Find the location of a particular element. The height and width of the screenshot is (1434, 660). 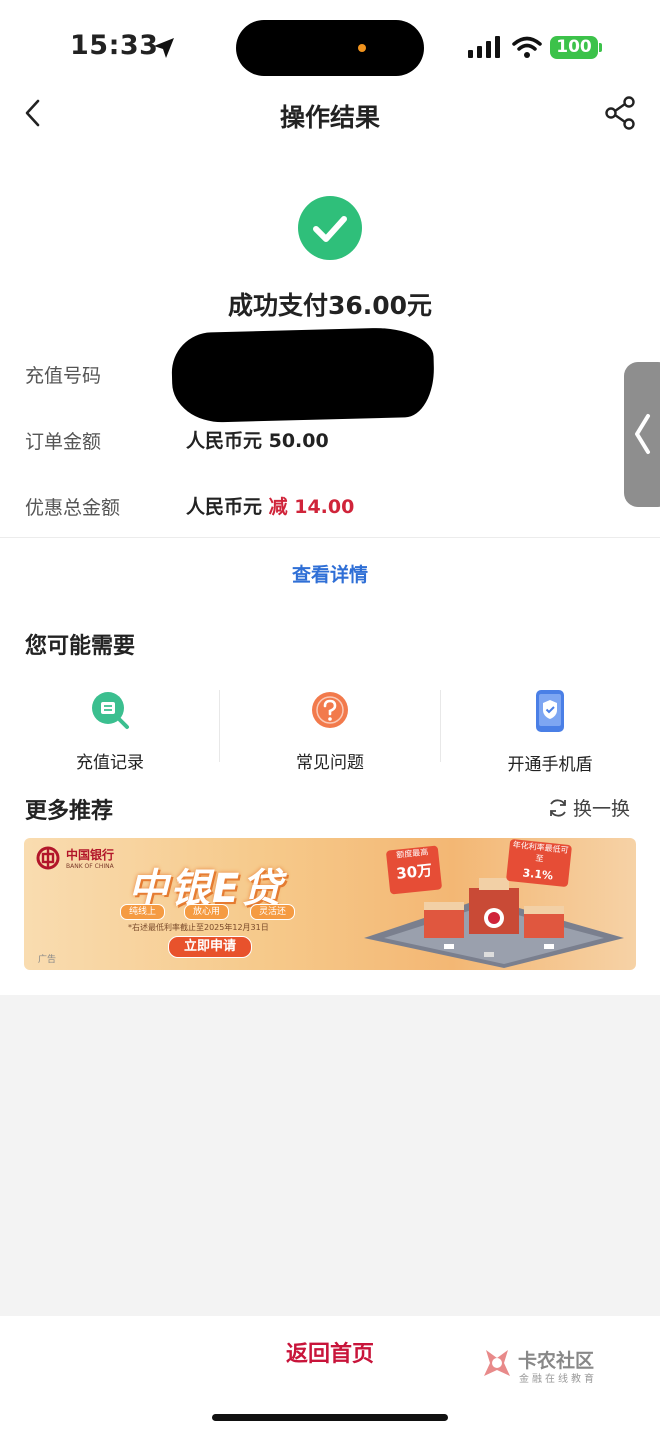

feature-pill: 放心用 is located at coordinates (207, 912).